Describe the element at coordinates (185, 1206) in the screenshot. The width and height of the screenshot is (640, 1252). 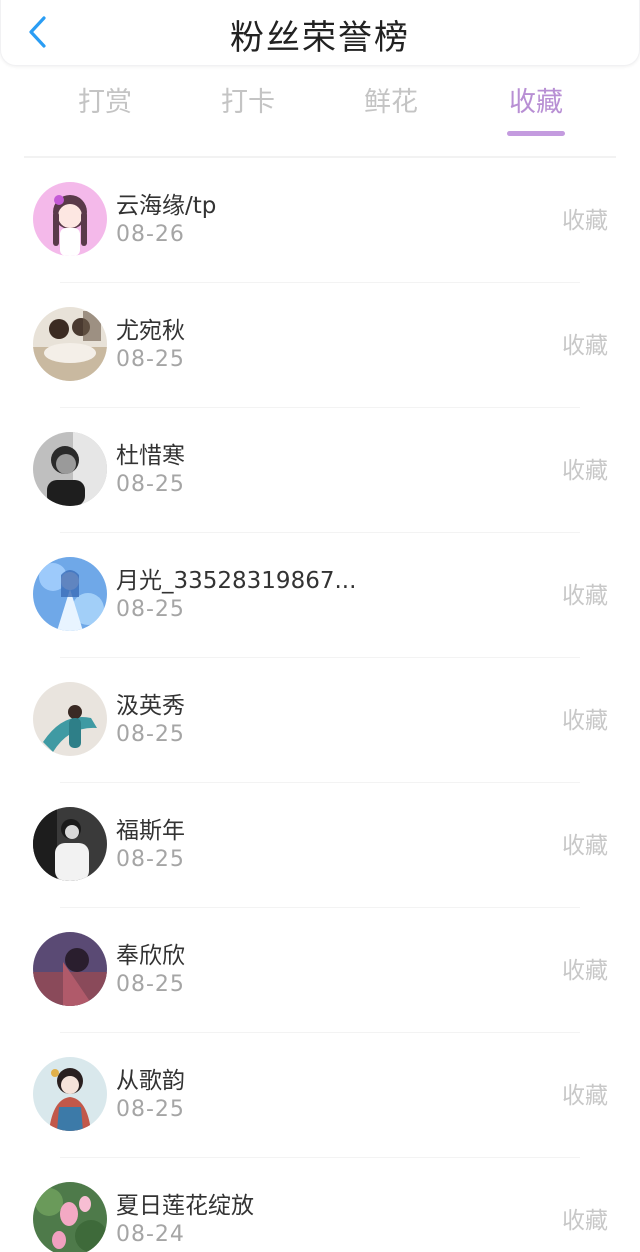
I see `user-name: 夏日莲花绽放` at that location.